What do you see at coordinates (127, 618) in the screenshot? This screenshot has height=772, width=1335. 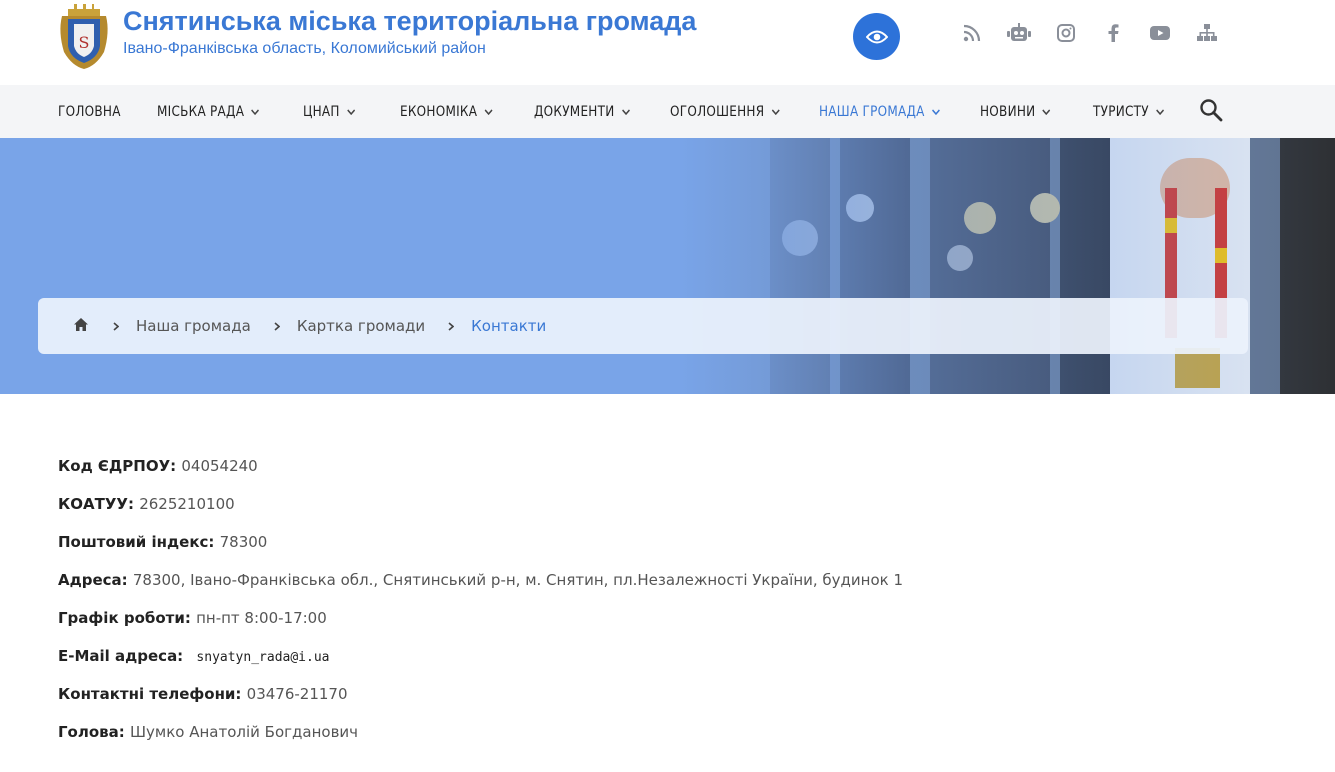 I see `contact-label: Графік роботи:` at bounding box center [127, 618].